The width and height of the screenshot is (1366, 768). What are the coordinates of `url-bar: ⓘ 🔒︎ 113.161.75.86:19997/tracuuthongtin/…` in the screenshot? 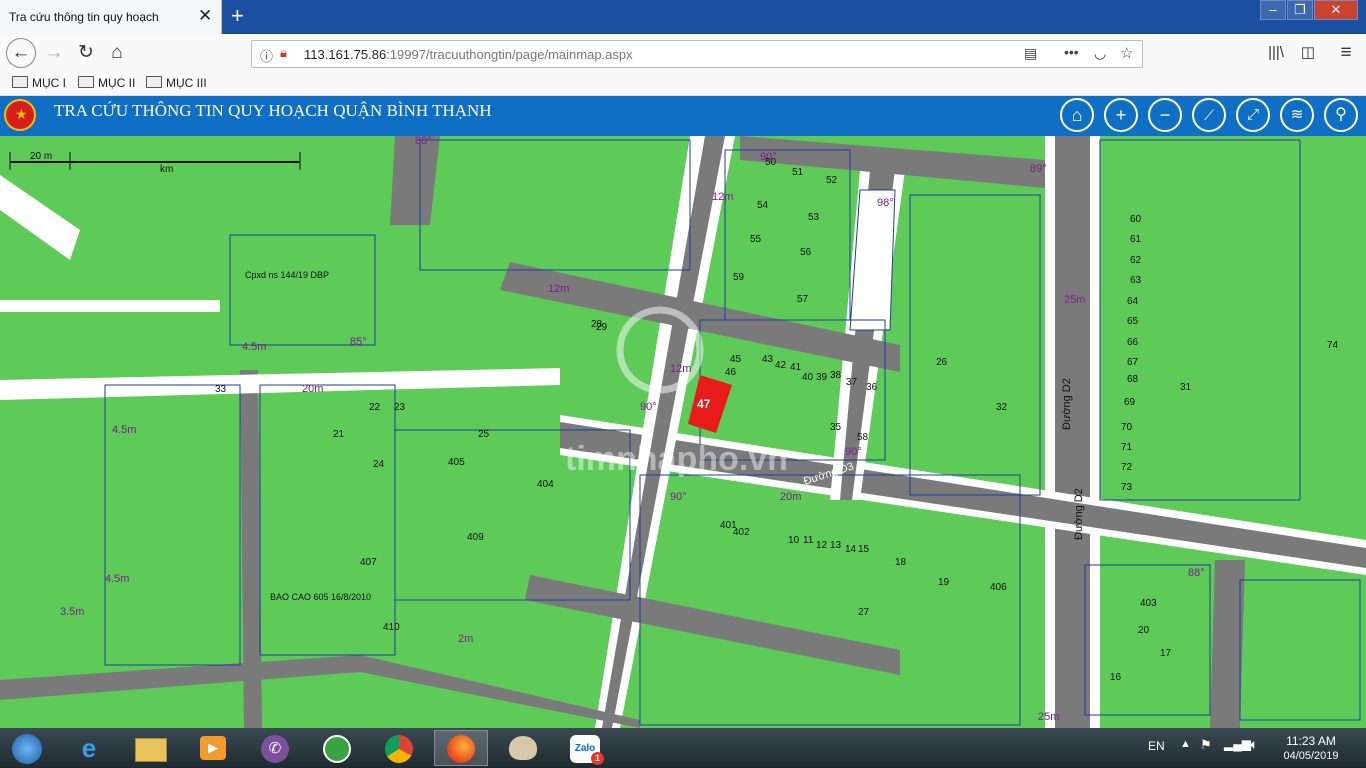 It's located at (697, 54).